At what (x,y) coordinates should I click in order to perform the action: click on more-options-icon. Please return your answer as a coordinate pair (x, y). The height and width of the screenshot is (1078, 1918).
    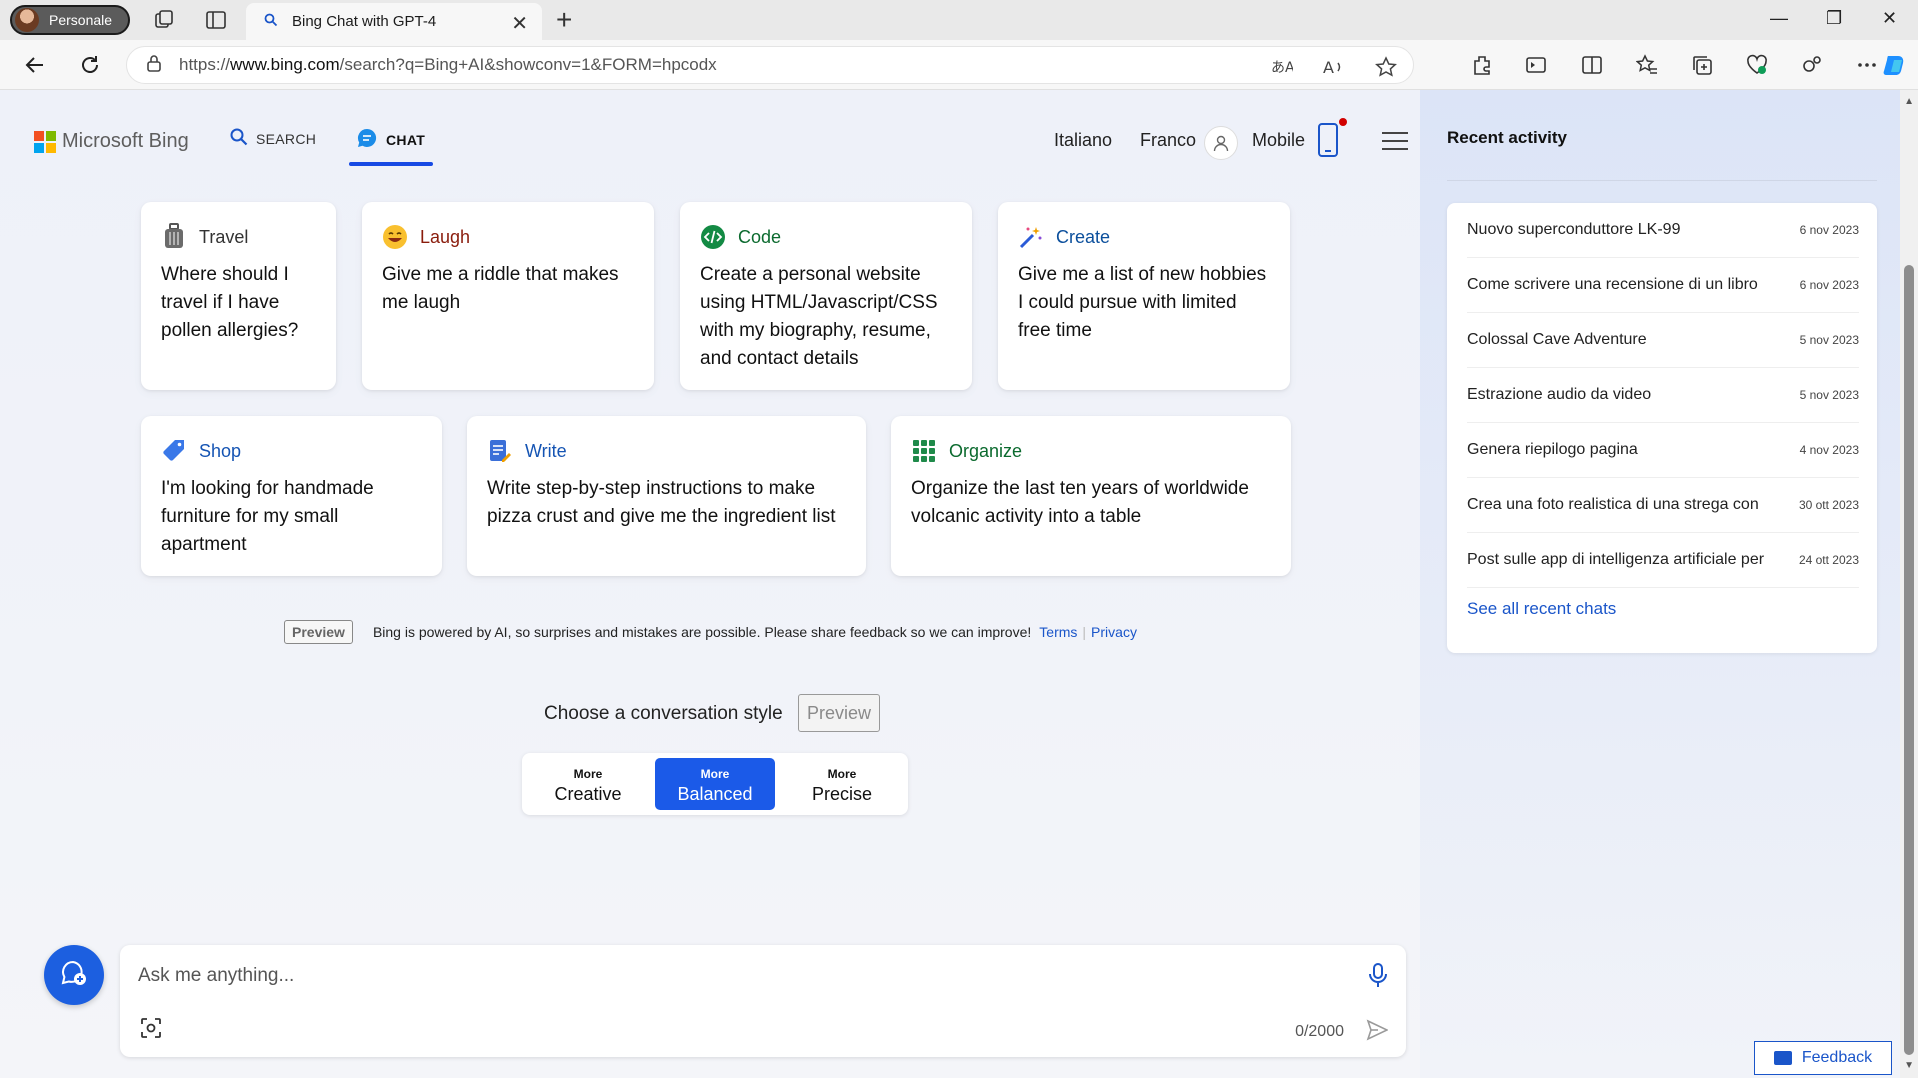
    Looking at the image, I should click on (1867, 65).